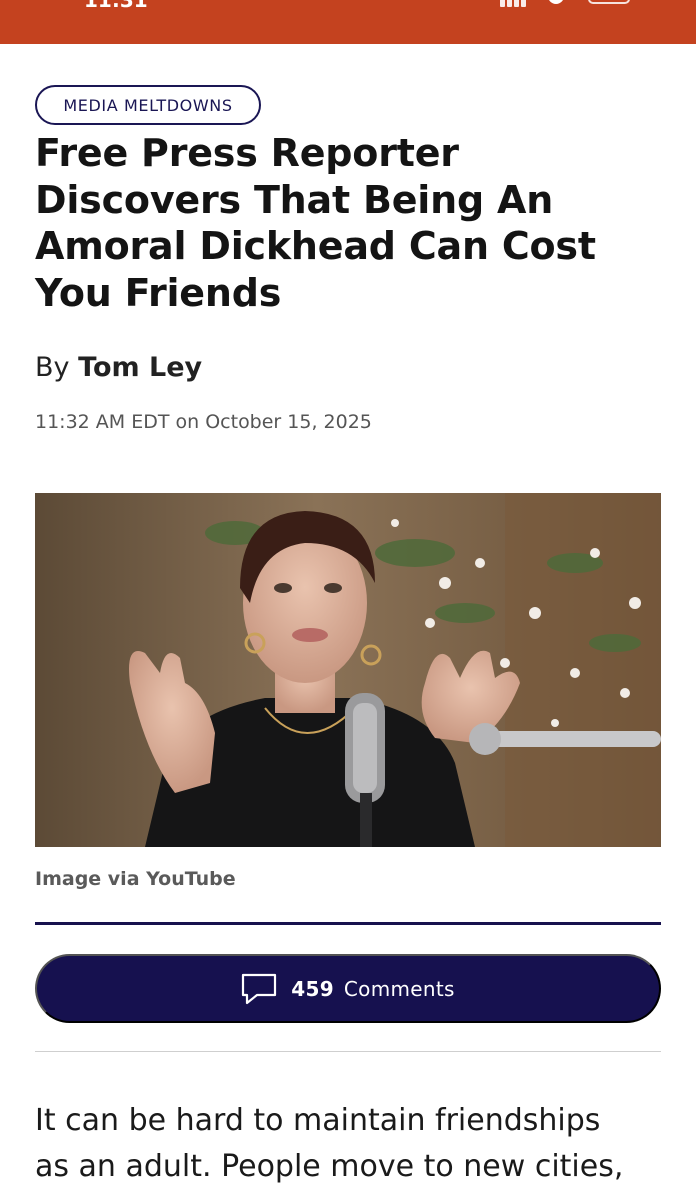  I want to click on author-link: Tom Ley, so click(140, 367).